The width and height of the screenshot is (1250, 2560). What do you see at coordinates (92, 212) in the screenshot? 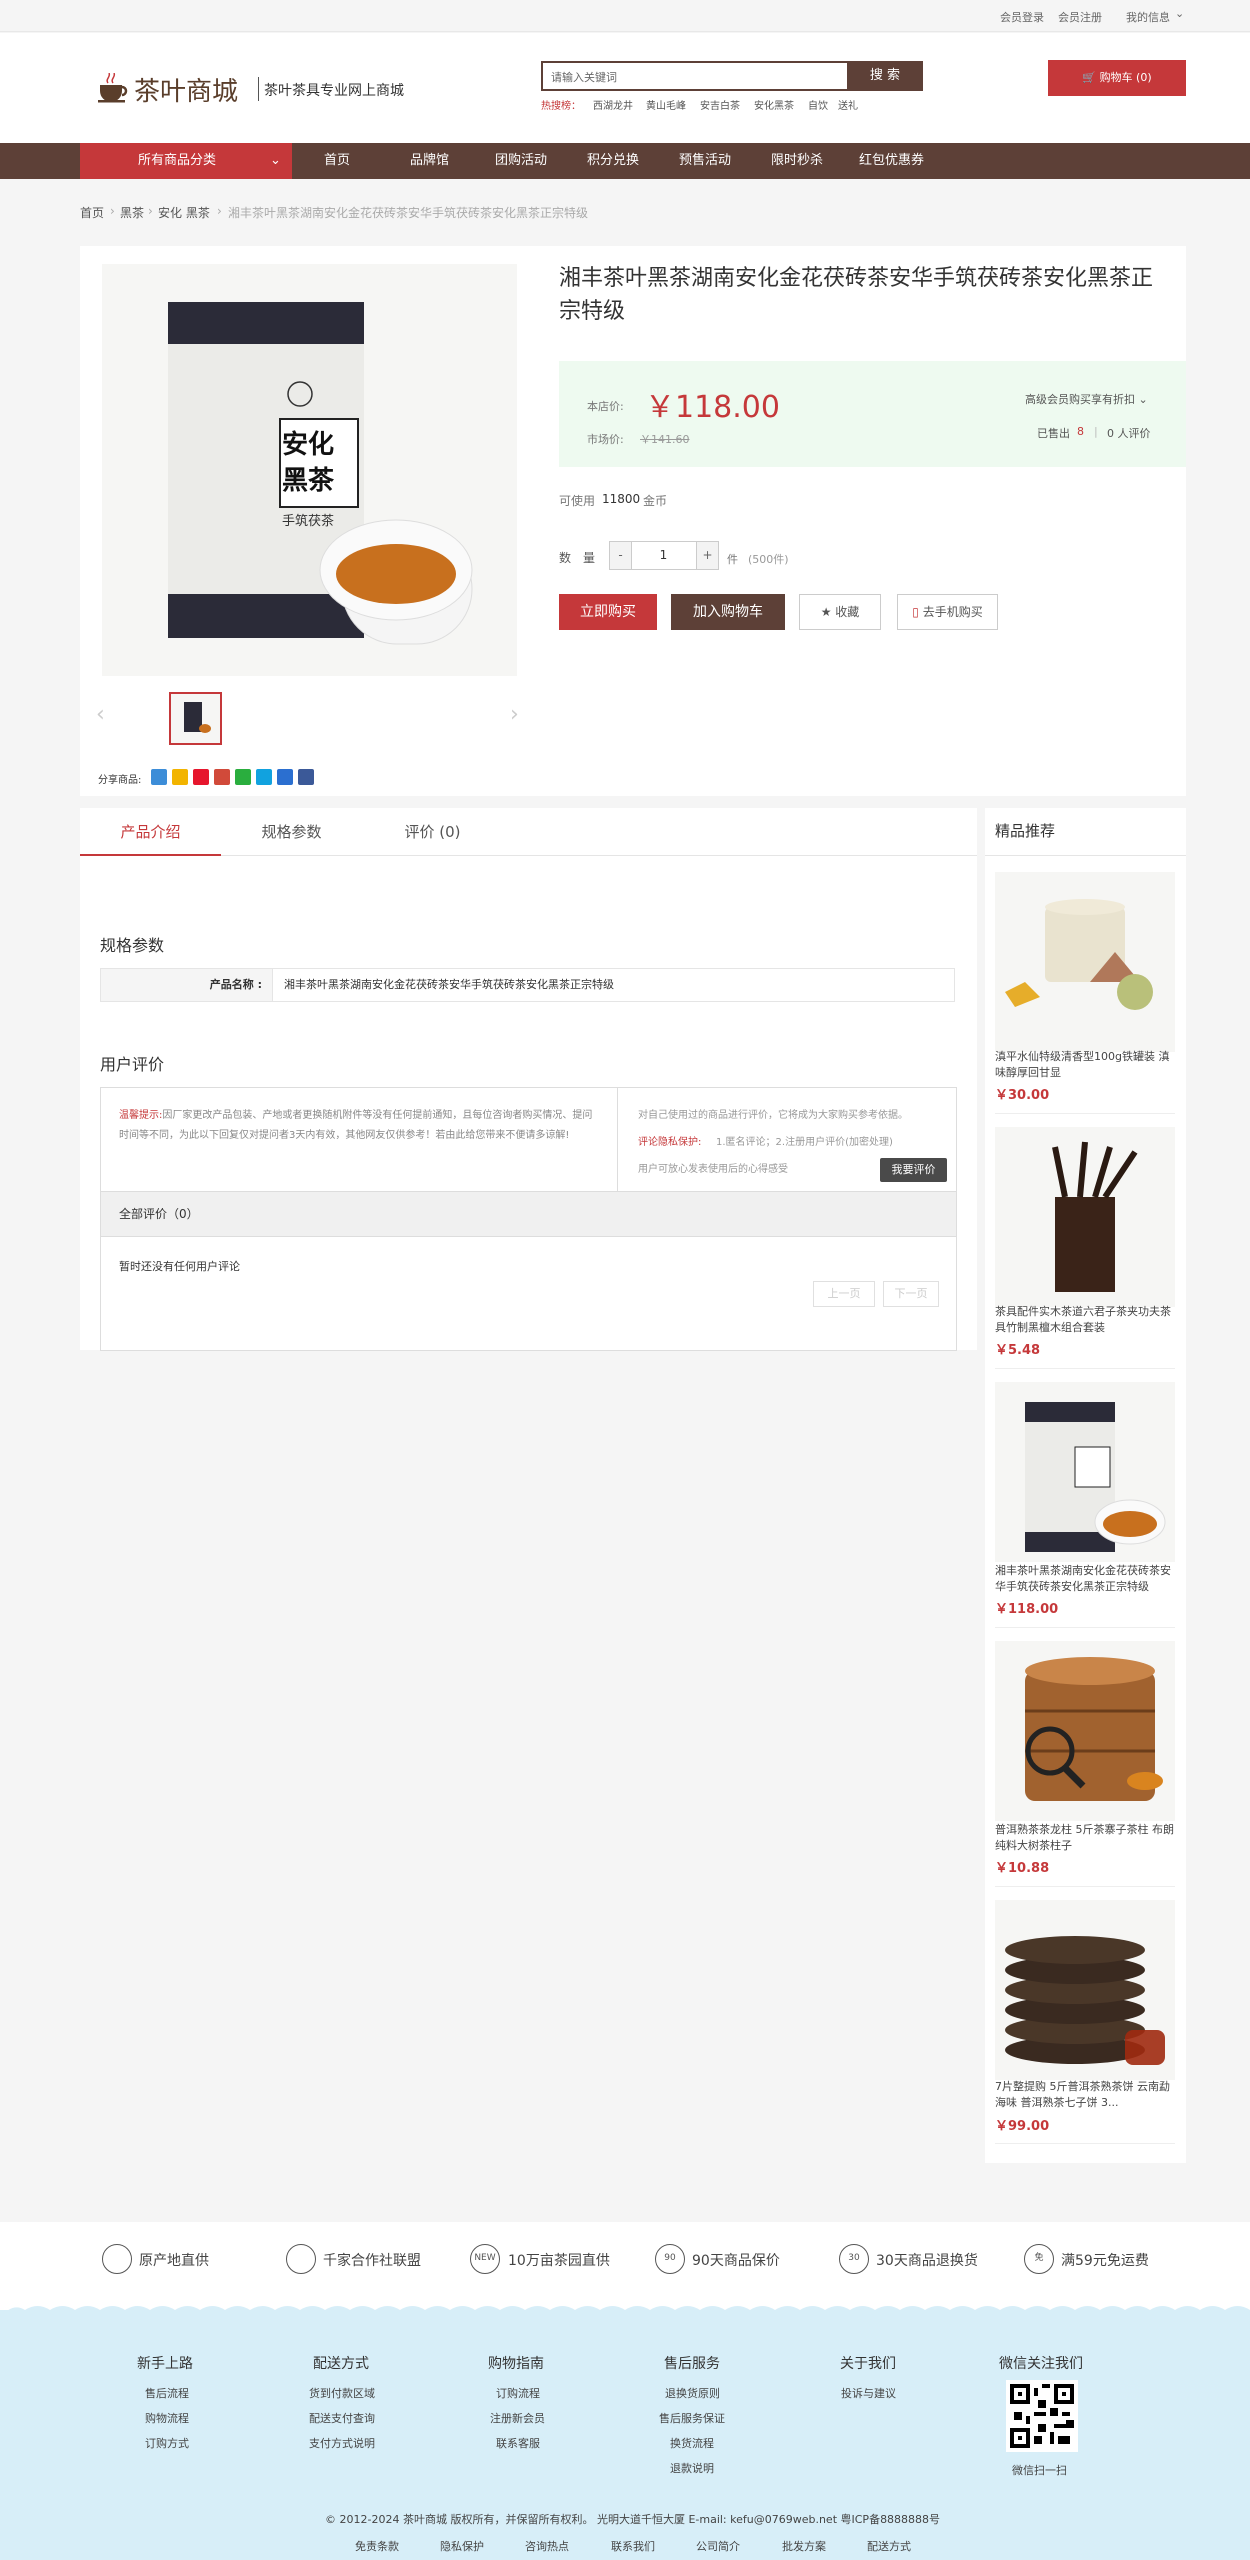
I see `breadcrumb-home: 首页` at bounding box center [92, 212].